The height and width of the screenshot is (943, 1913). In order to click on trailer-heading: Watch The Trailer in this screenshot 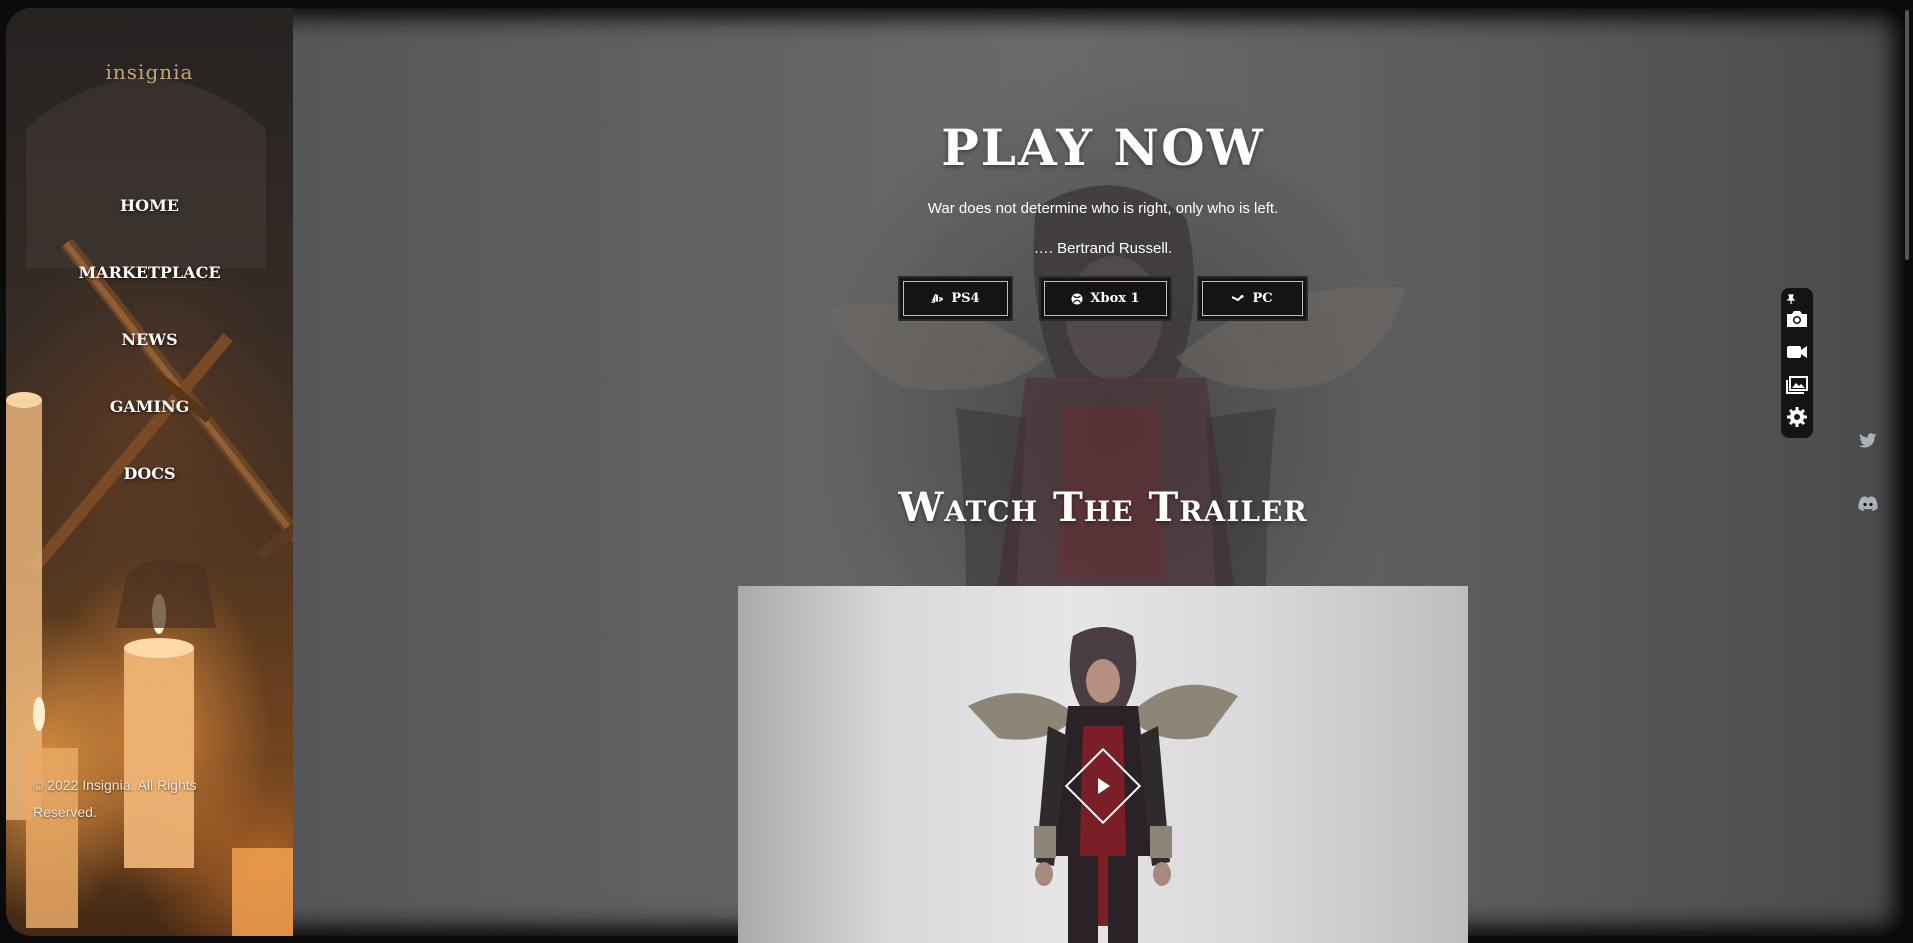, I will do `click(1103, 507)`.